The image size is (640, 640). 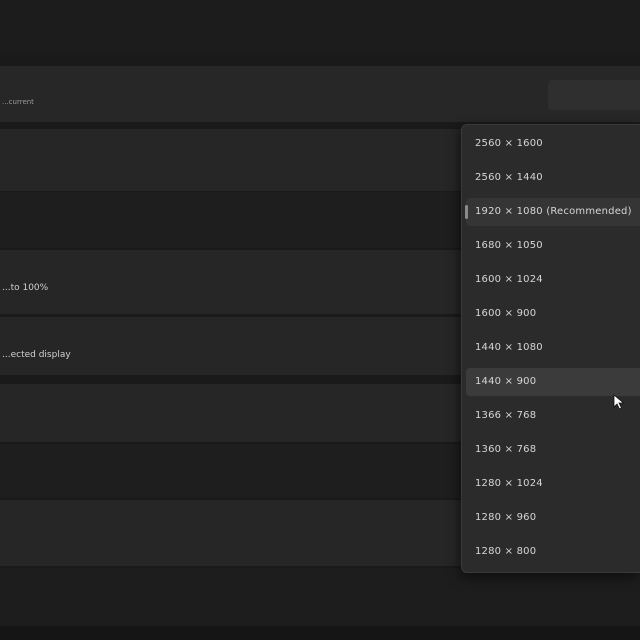 I want to click on resolution-option: 1600 × 900, so click(x=553, y=314).